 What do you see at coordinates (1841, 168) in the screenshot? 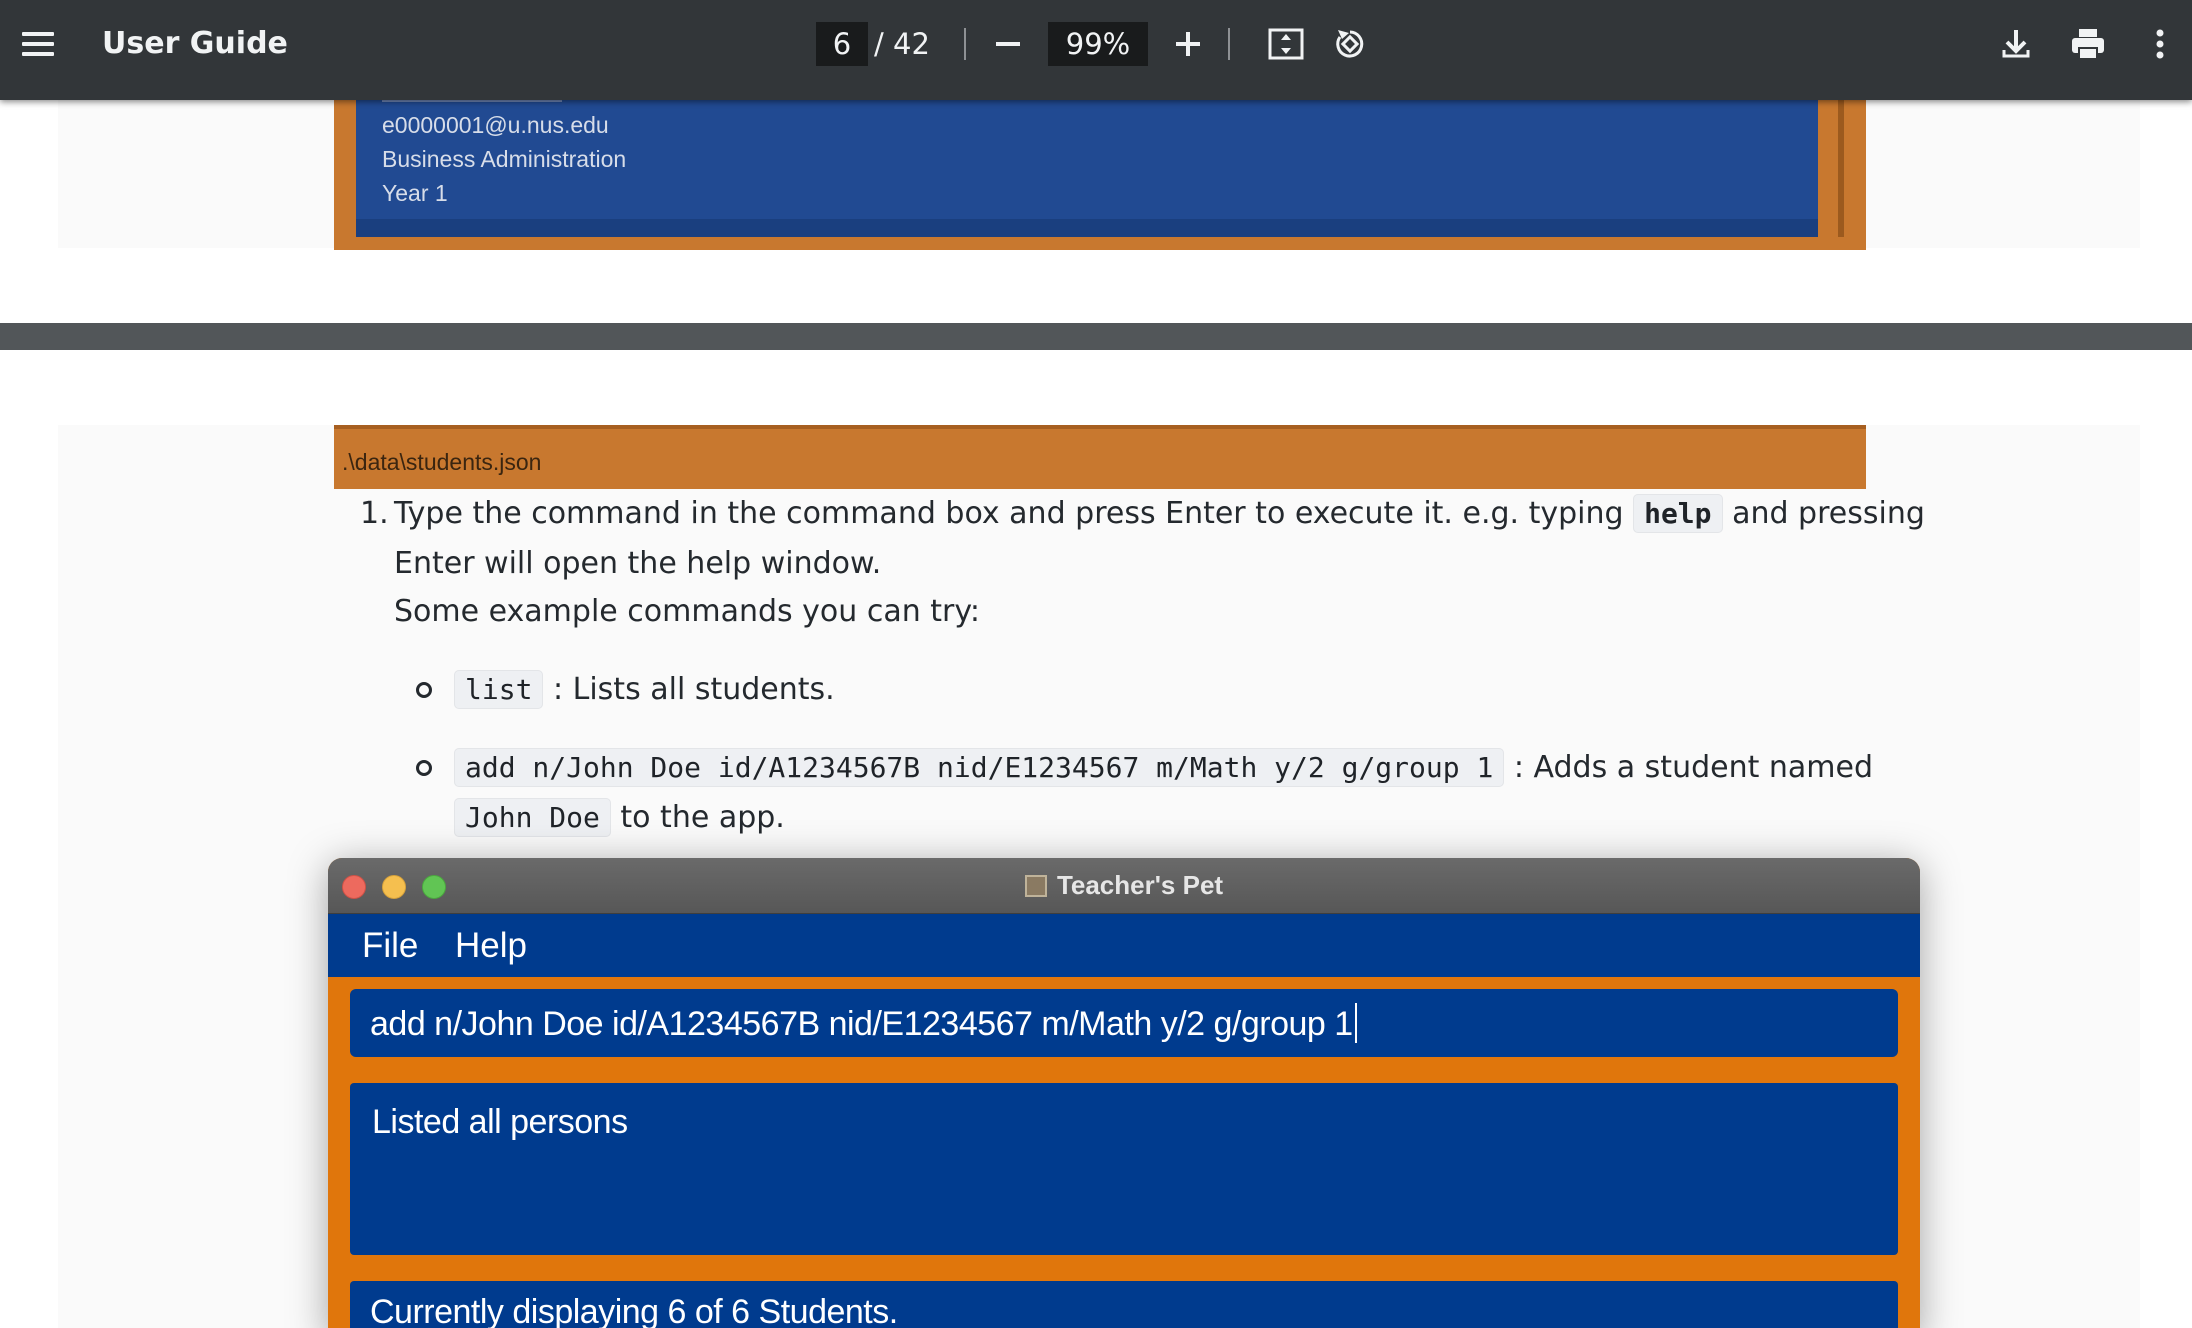
I see `card-border` at bounding box center [1841, 168].